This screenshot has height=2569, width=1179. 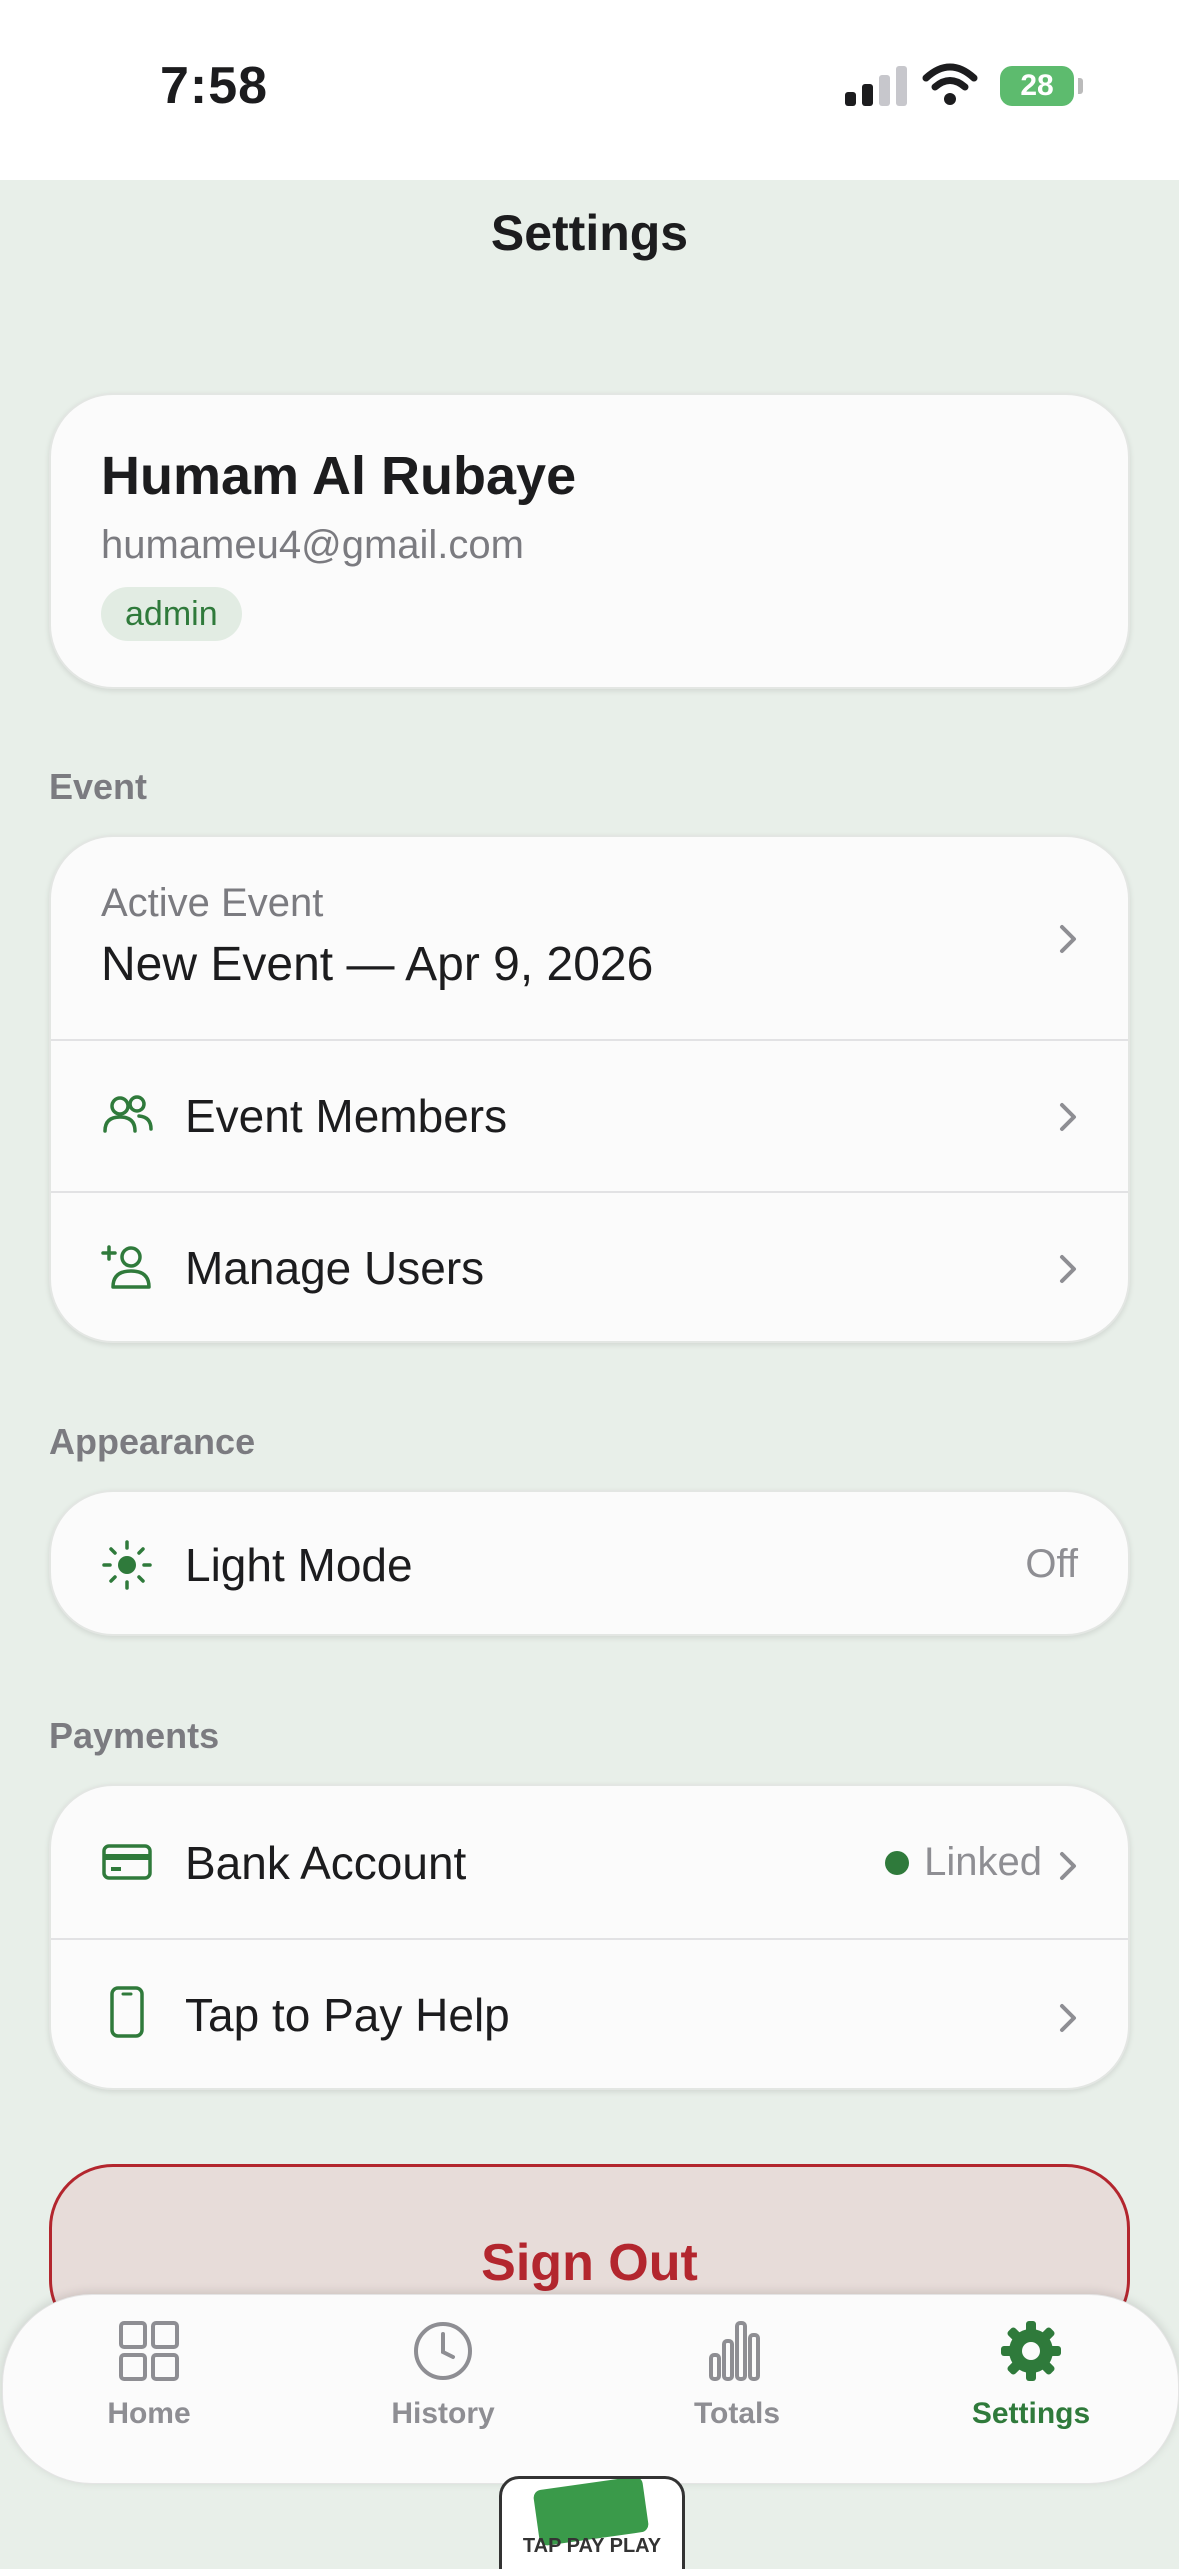 I want to click on cellular-signal-icon, so click(x=876, y=86).